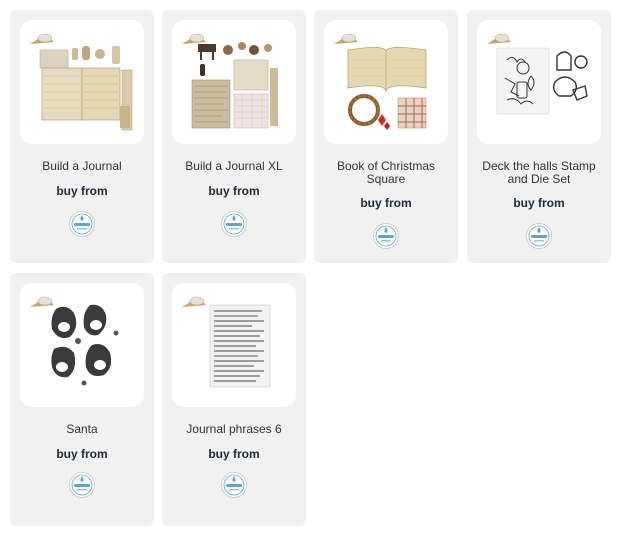 This screenshot has width=620, height=548. I want to click on product-title: Build a Journal XL, so click(234, 166).